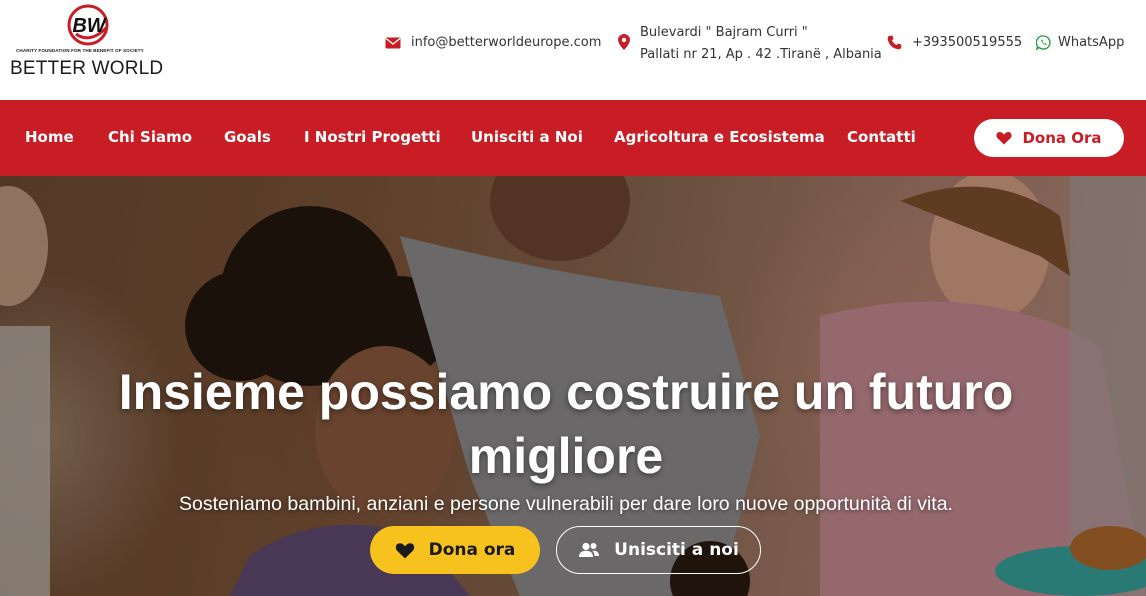 This screenshot has width=1146, height=596. I want to click on phone-icon, so click(894, 42).